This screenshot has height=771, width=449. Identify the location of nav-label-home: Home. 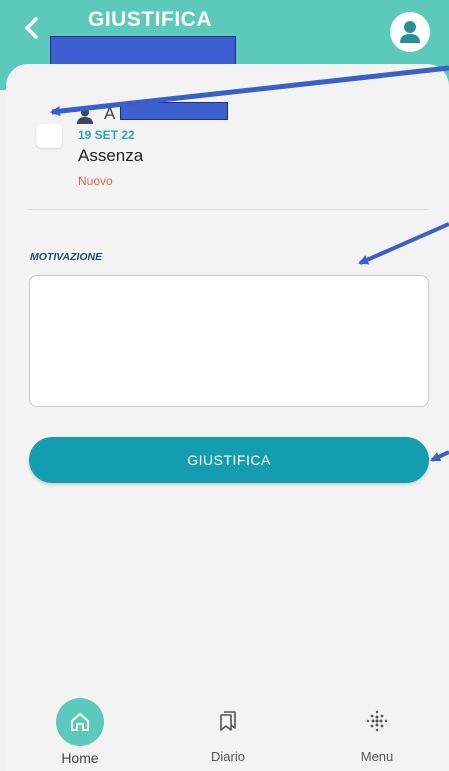
(80, 758).